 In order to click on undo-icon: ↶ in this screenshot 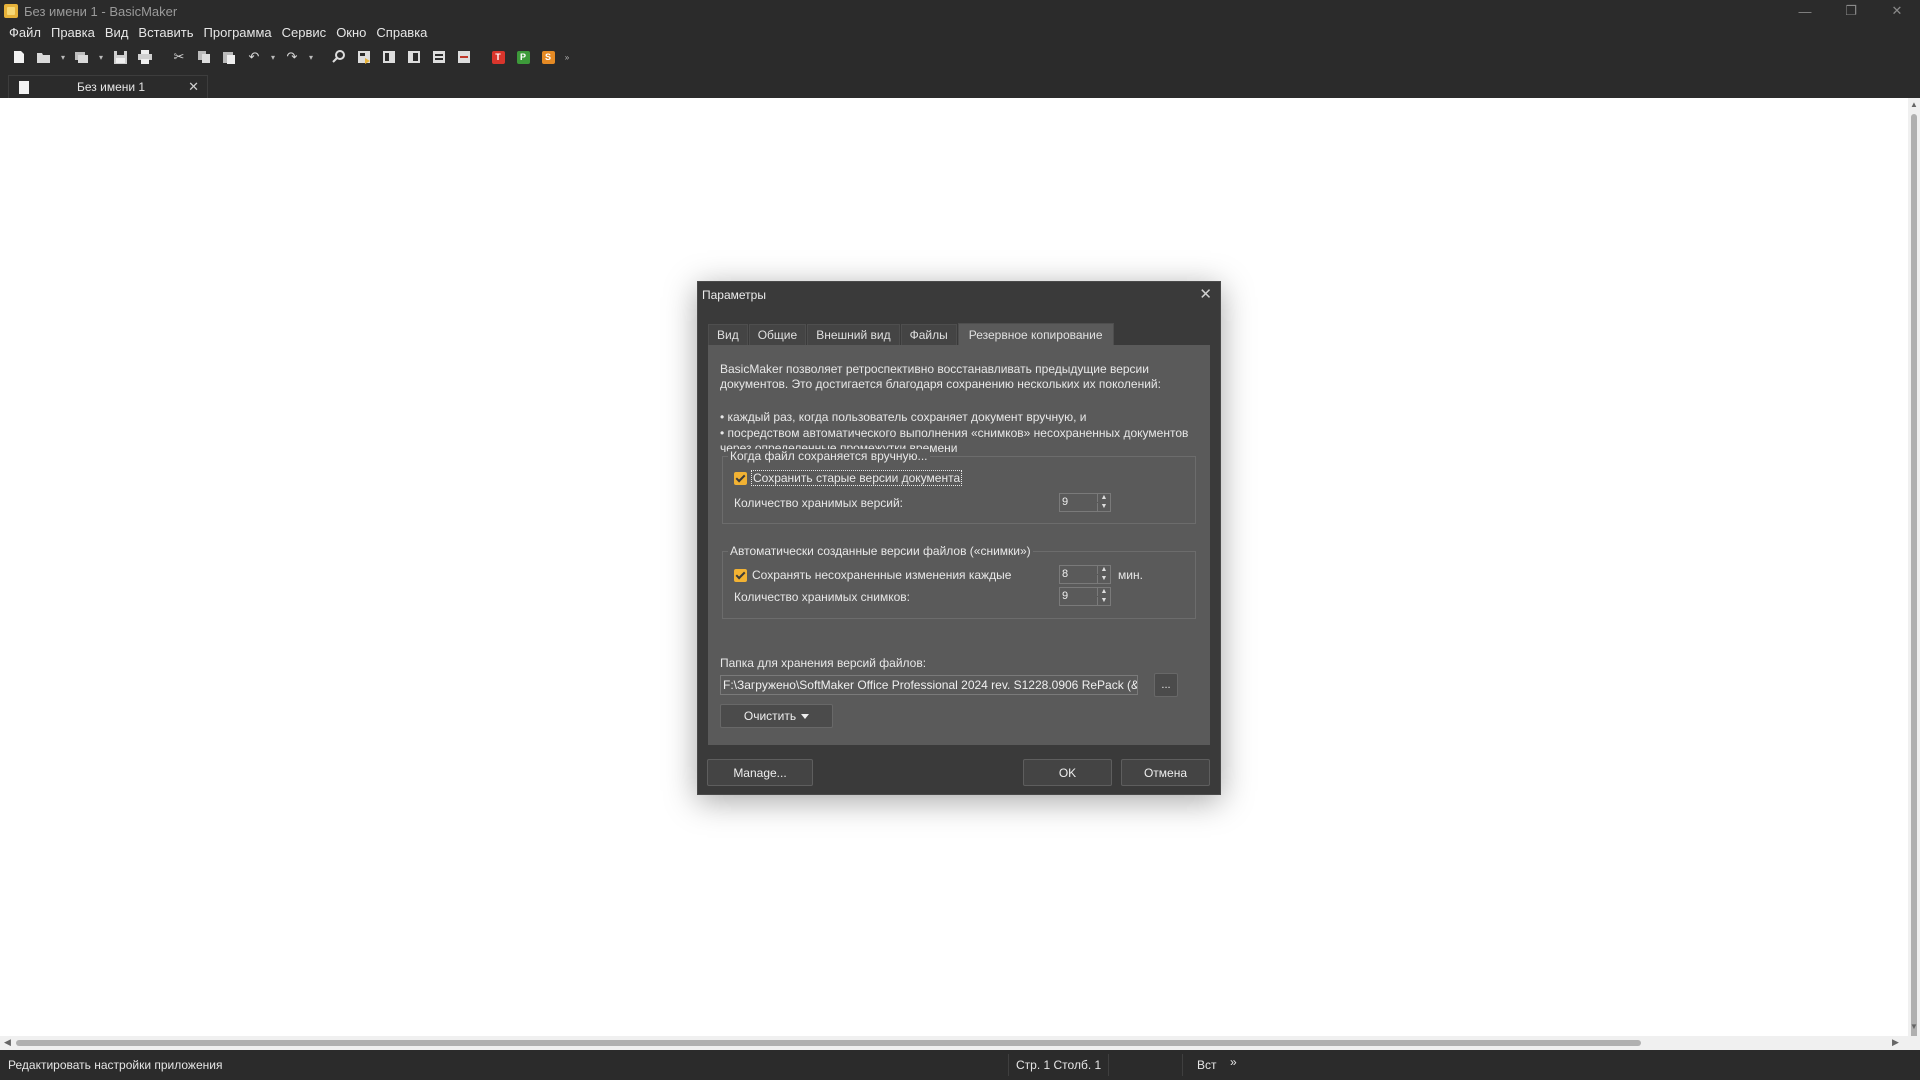, I will do `click(254, 57)`.